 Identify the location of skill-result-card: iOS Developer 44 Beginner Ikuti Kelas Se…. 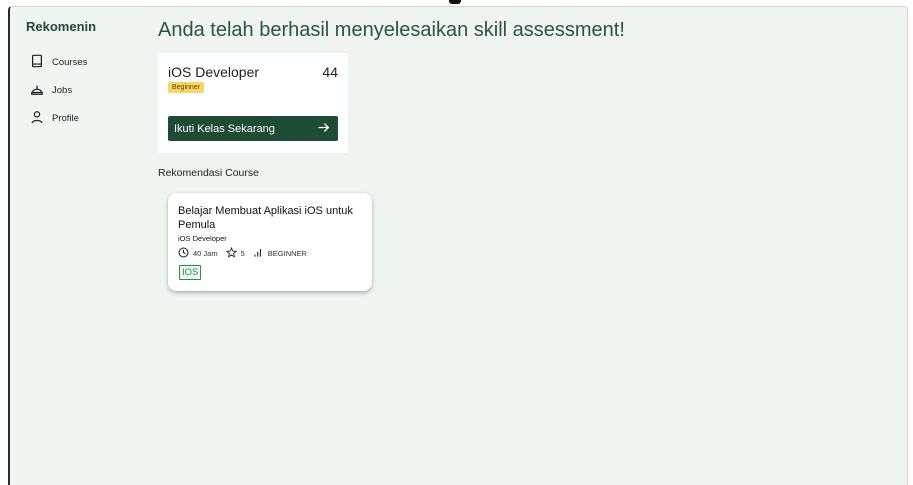
(253, 103).